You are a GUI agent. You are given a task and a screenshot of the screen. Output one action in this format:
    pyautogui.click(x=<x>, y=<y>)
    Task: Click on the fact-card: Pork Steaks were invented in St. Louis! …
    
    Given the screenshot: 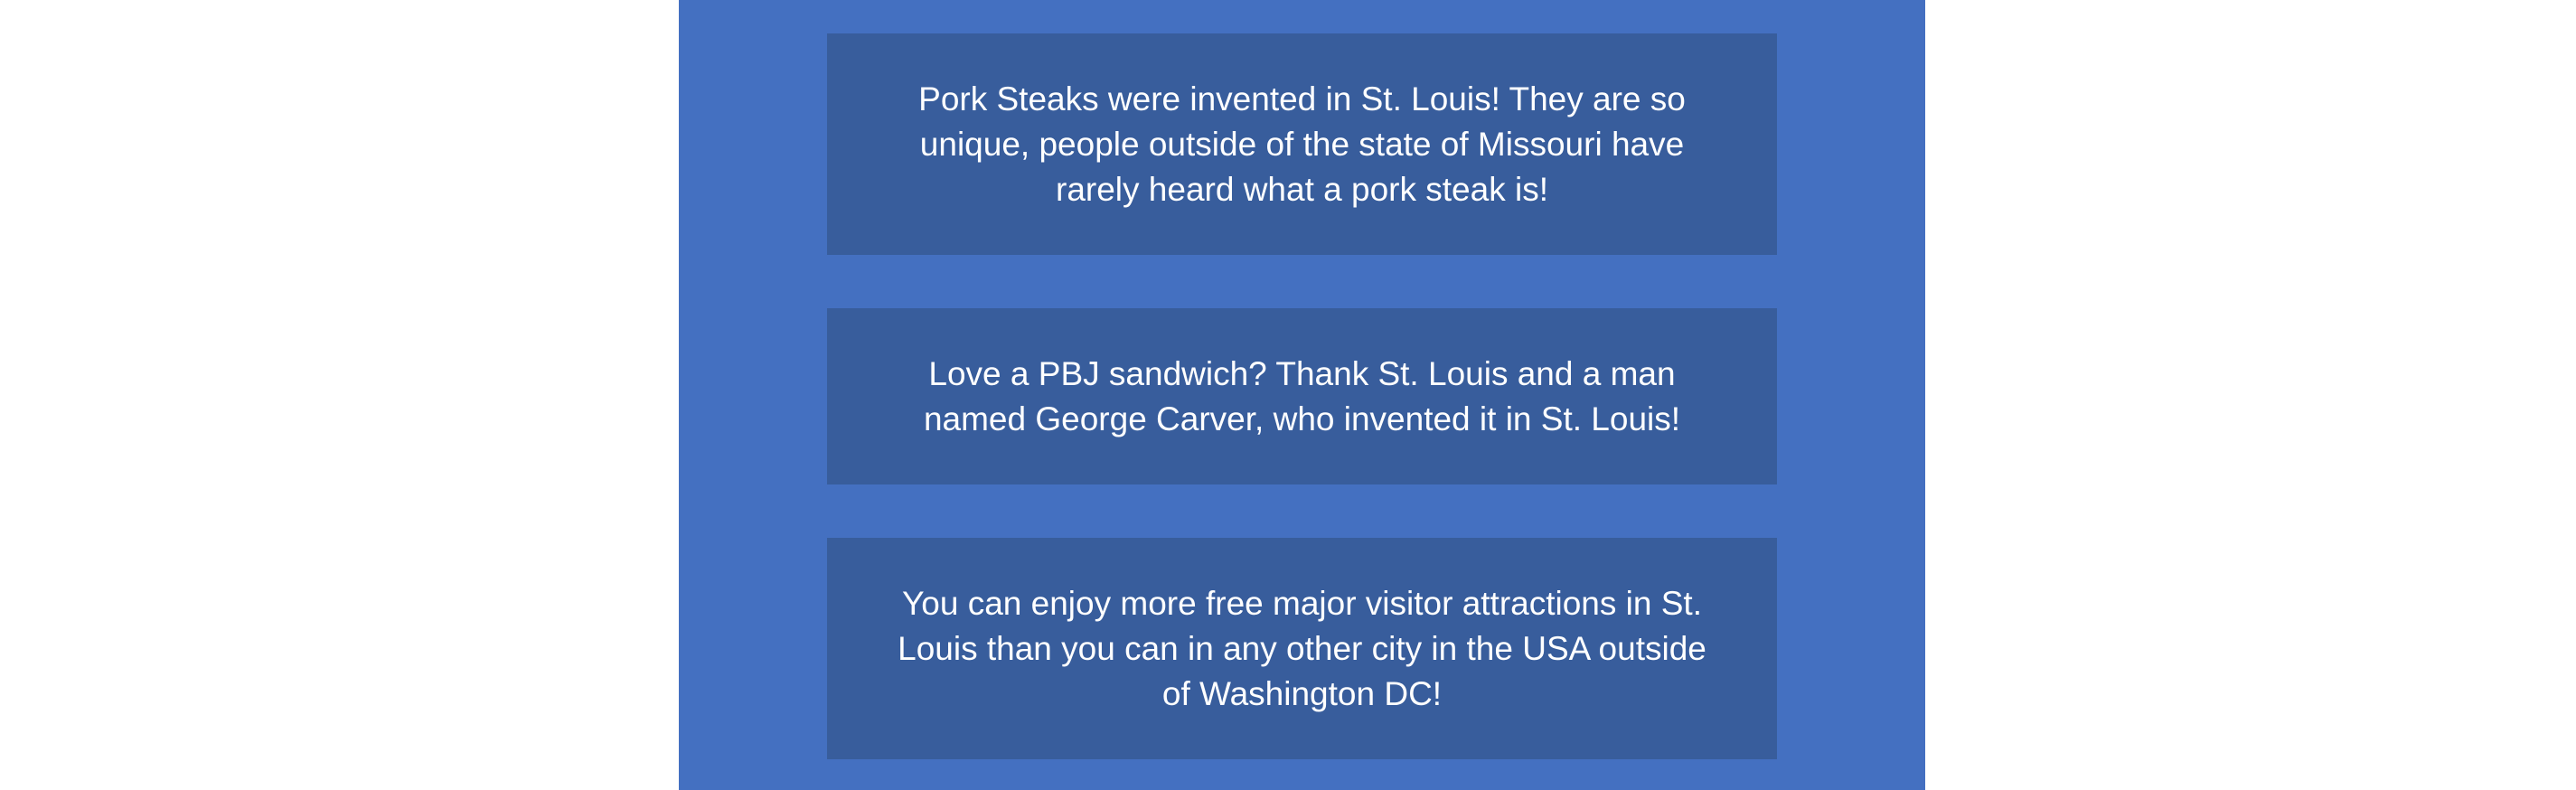 What is the action you would take?
    pyautogui.click(x=1302, y=144)
    